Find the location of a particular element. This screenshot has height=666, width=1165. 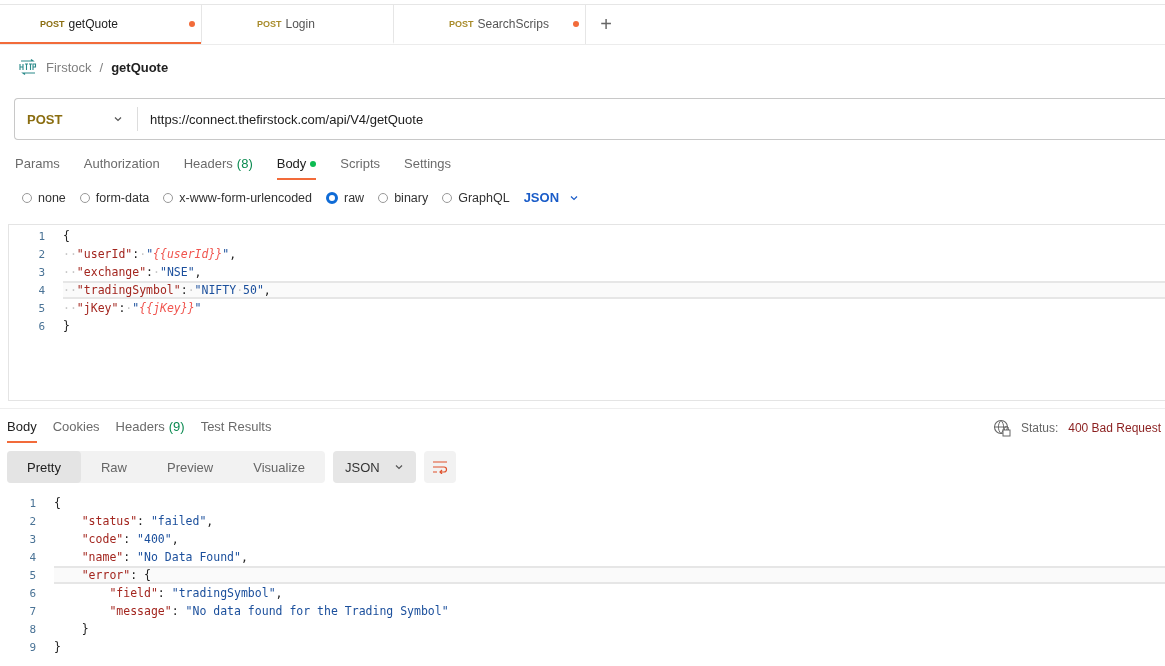

code-text: "name": "No Data Found", is located at coordinates (164, 557).